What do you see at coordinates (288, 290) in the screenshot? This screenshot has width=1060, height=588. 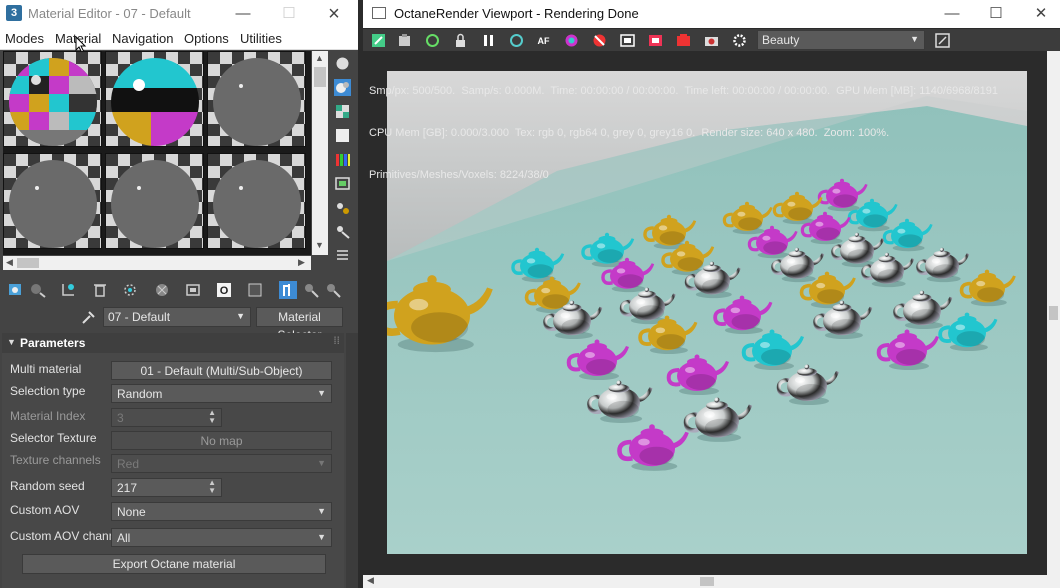 I see `go-to-parent-icon` at bounding box center [288, 290].